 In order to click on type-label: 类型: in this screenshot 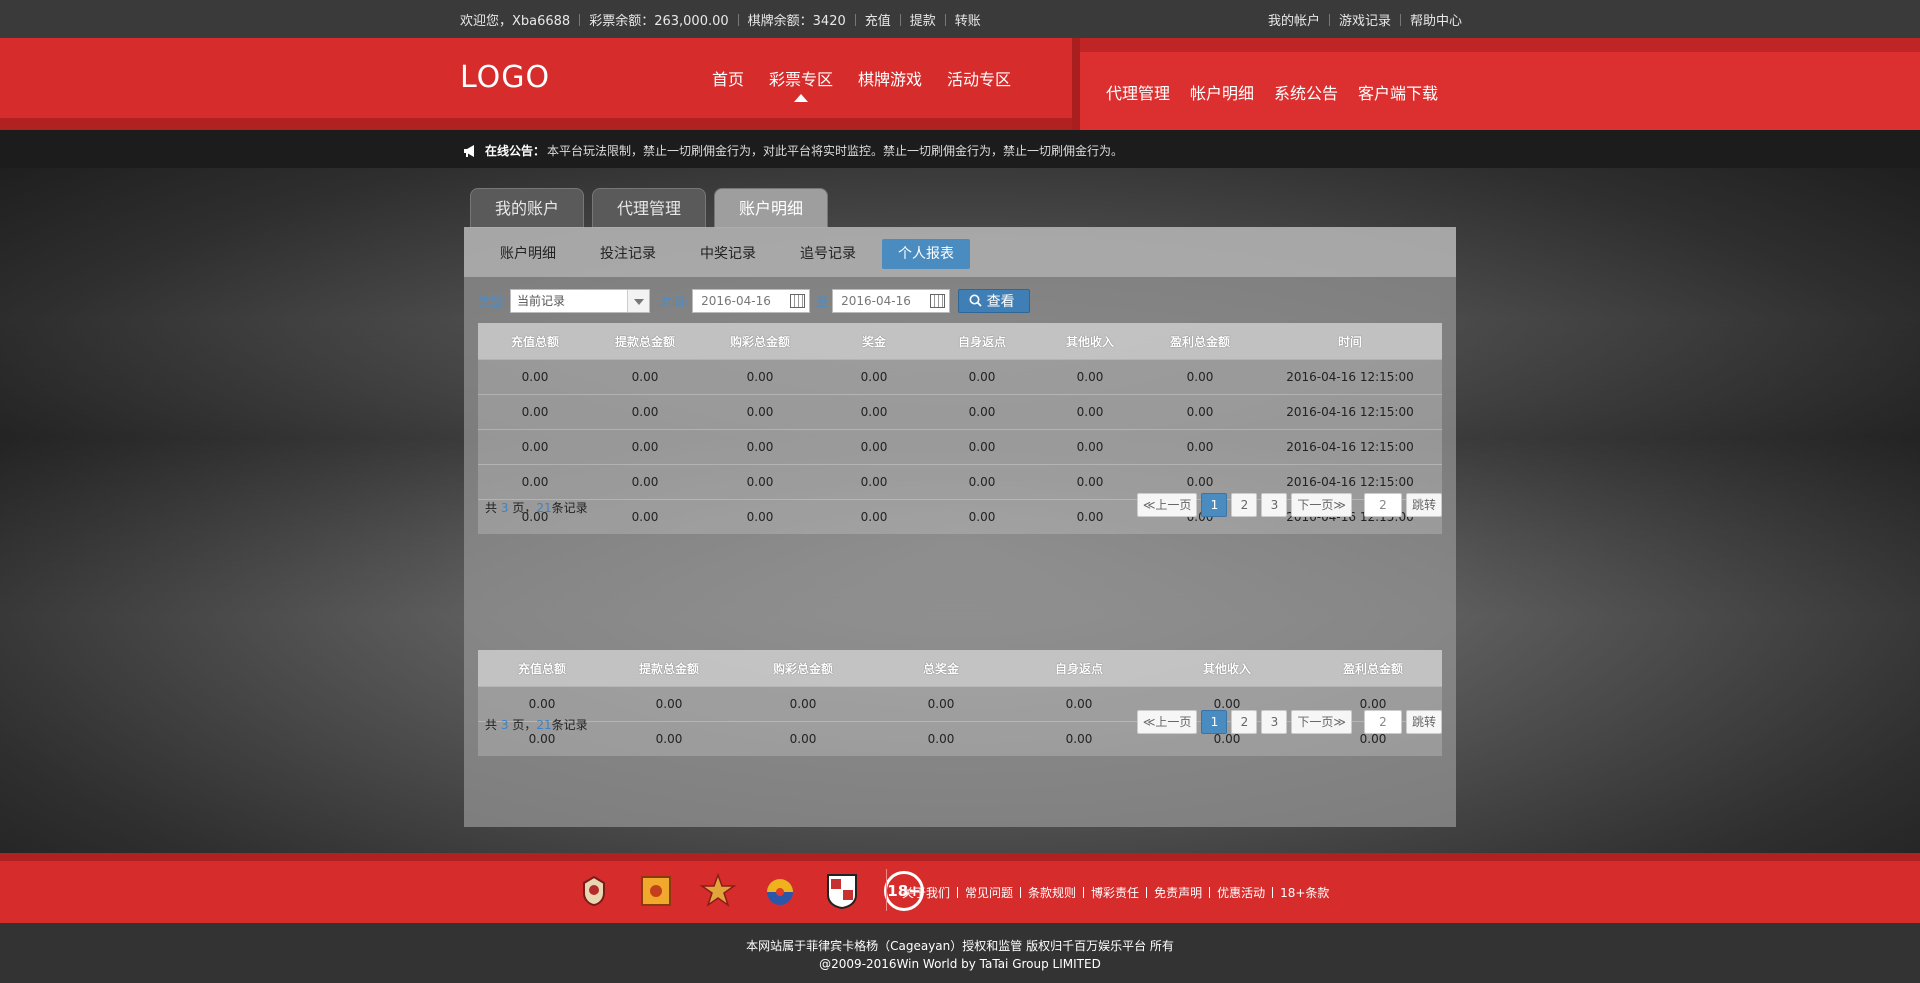, I will do `click(492, 301)`.